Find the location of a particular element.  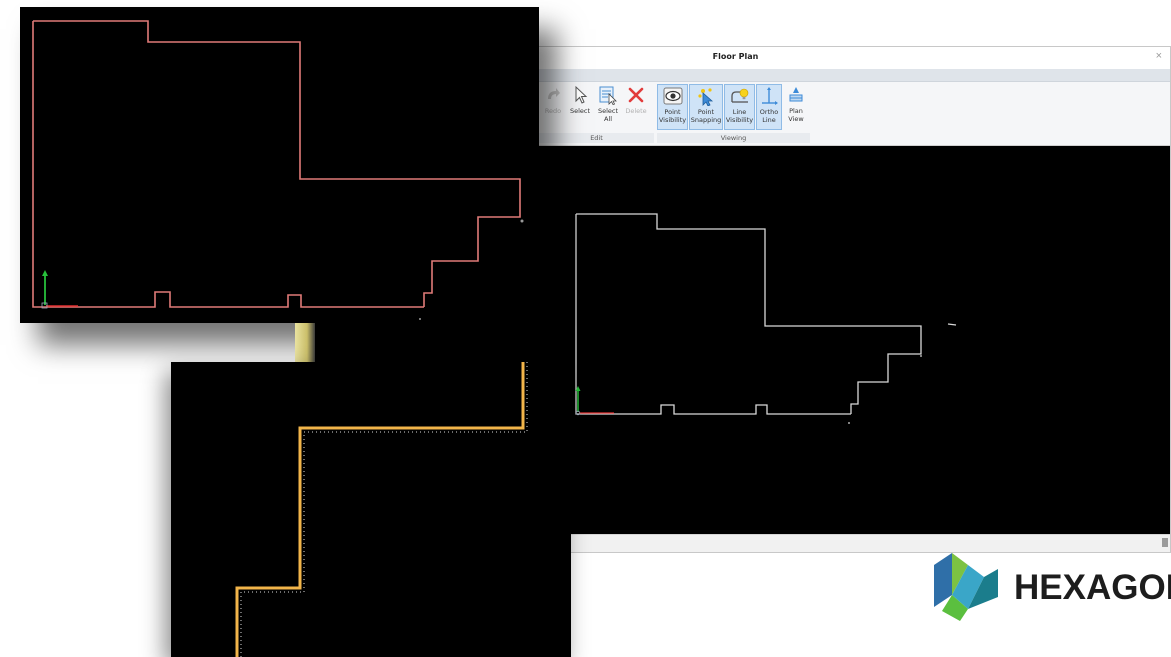

resize-grip is located at coordinates (1165, 542).